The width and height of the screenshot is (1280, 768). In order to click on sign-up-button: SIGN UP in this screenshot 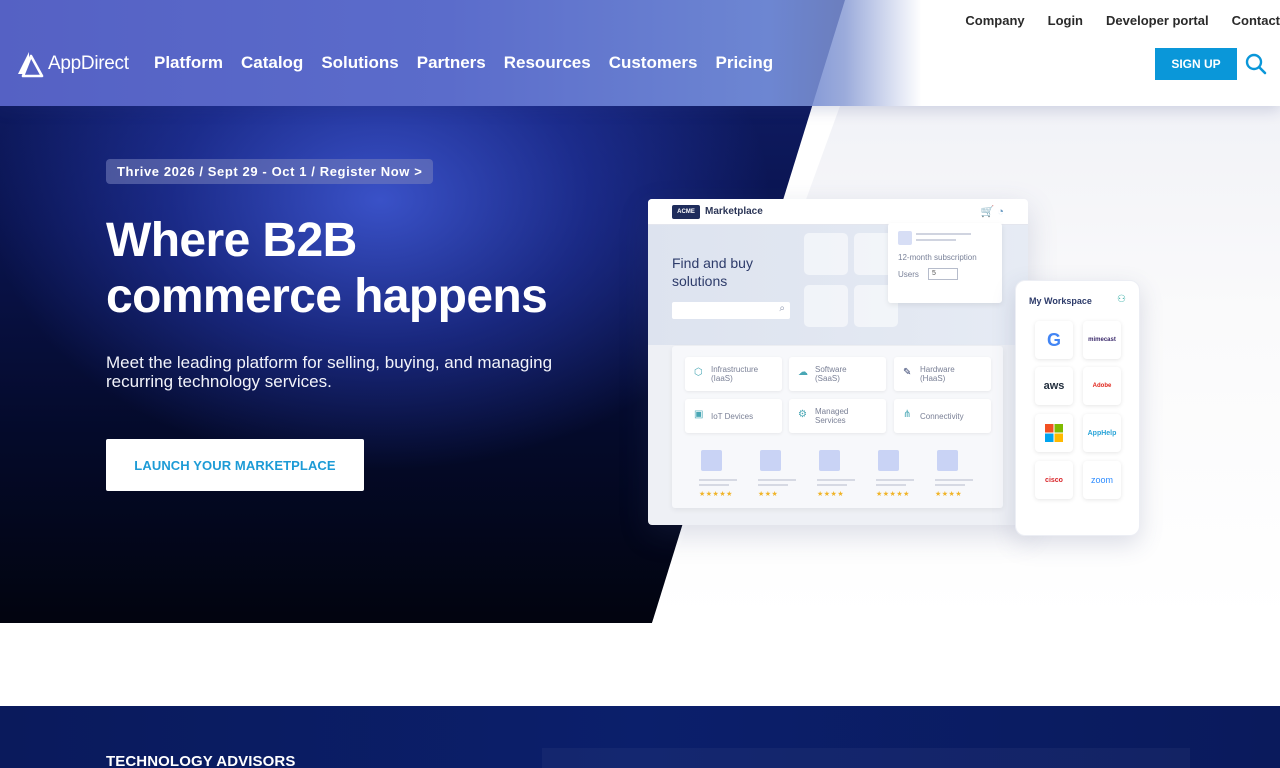, I will do `click(1196, 64)`.